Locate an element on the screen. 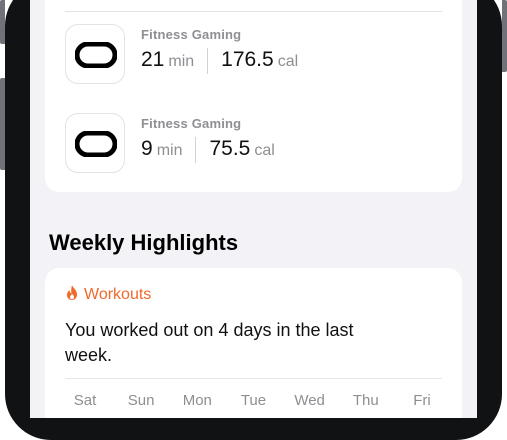 This screenshot has height=440, width=507. weekday-label: Tue is located at coordinates (253, 400).